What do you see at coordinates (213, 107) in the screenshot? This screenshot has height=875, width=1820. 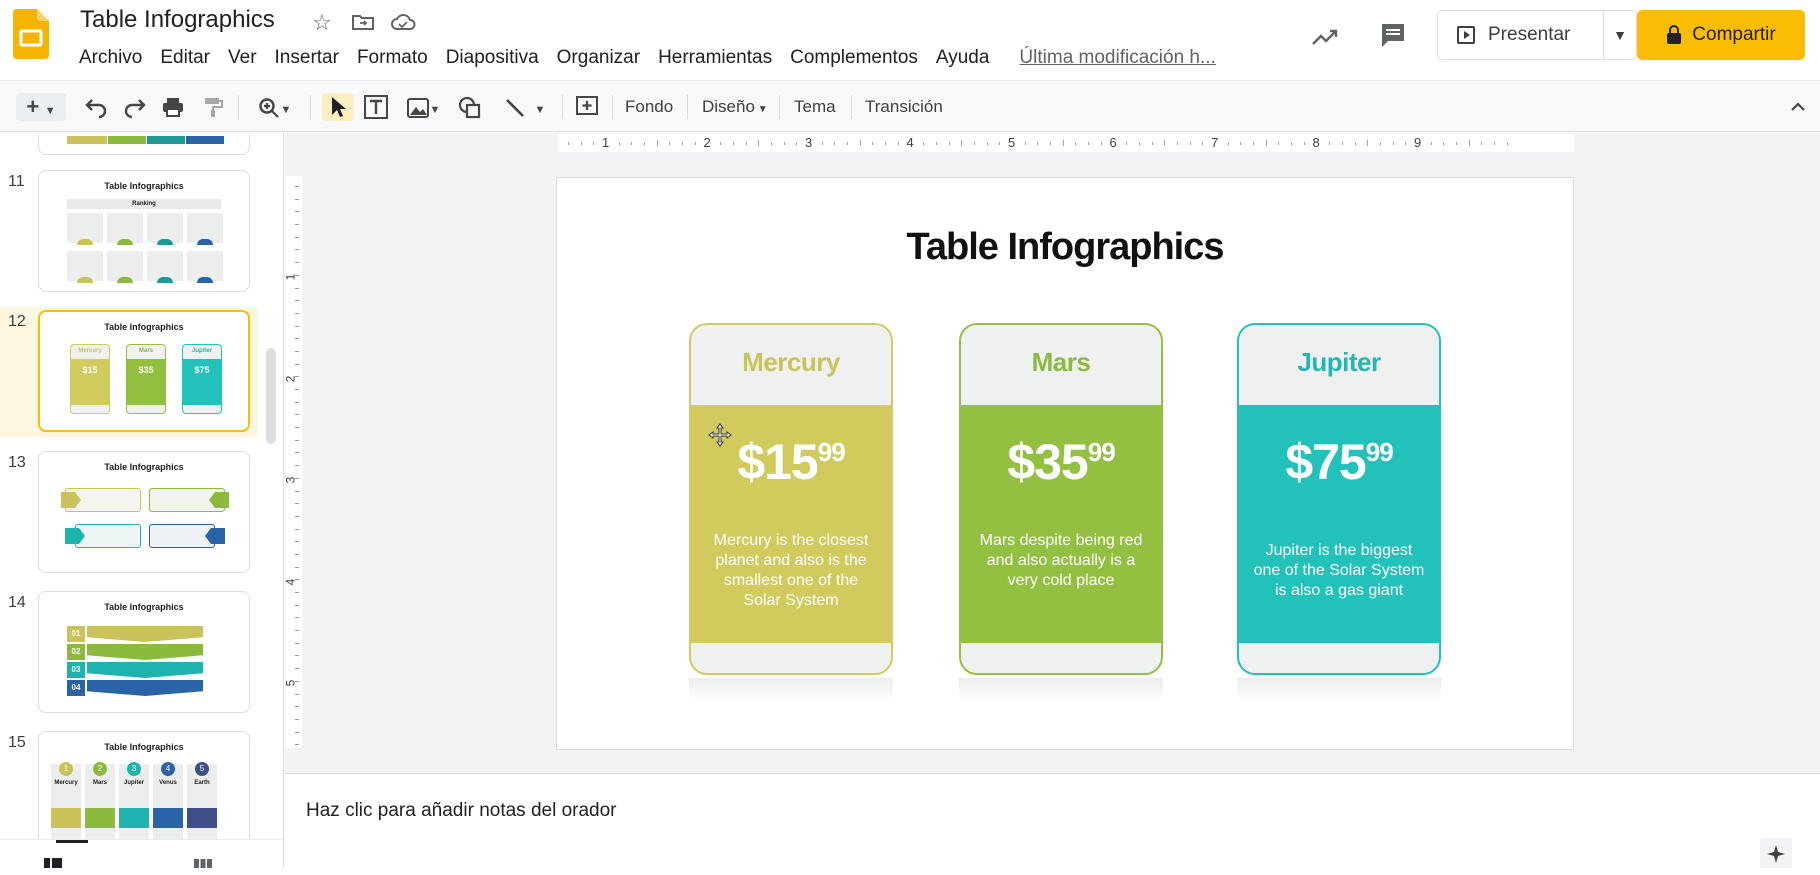 I see `paint-format-icon` at bounding box center [213, 107].